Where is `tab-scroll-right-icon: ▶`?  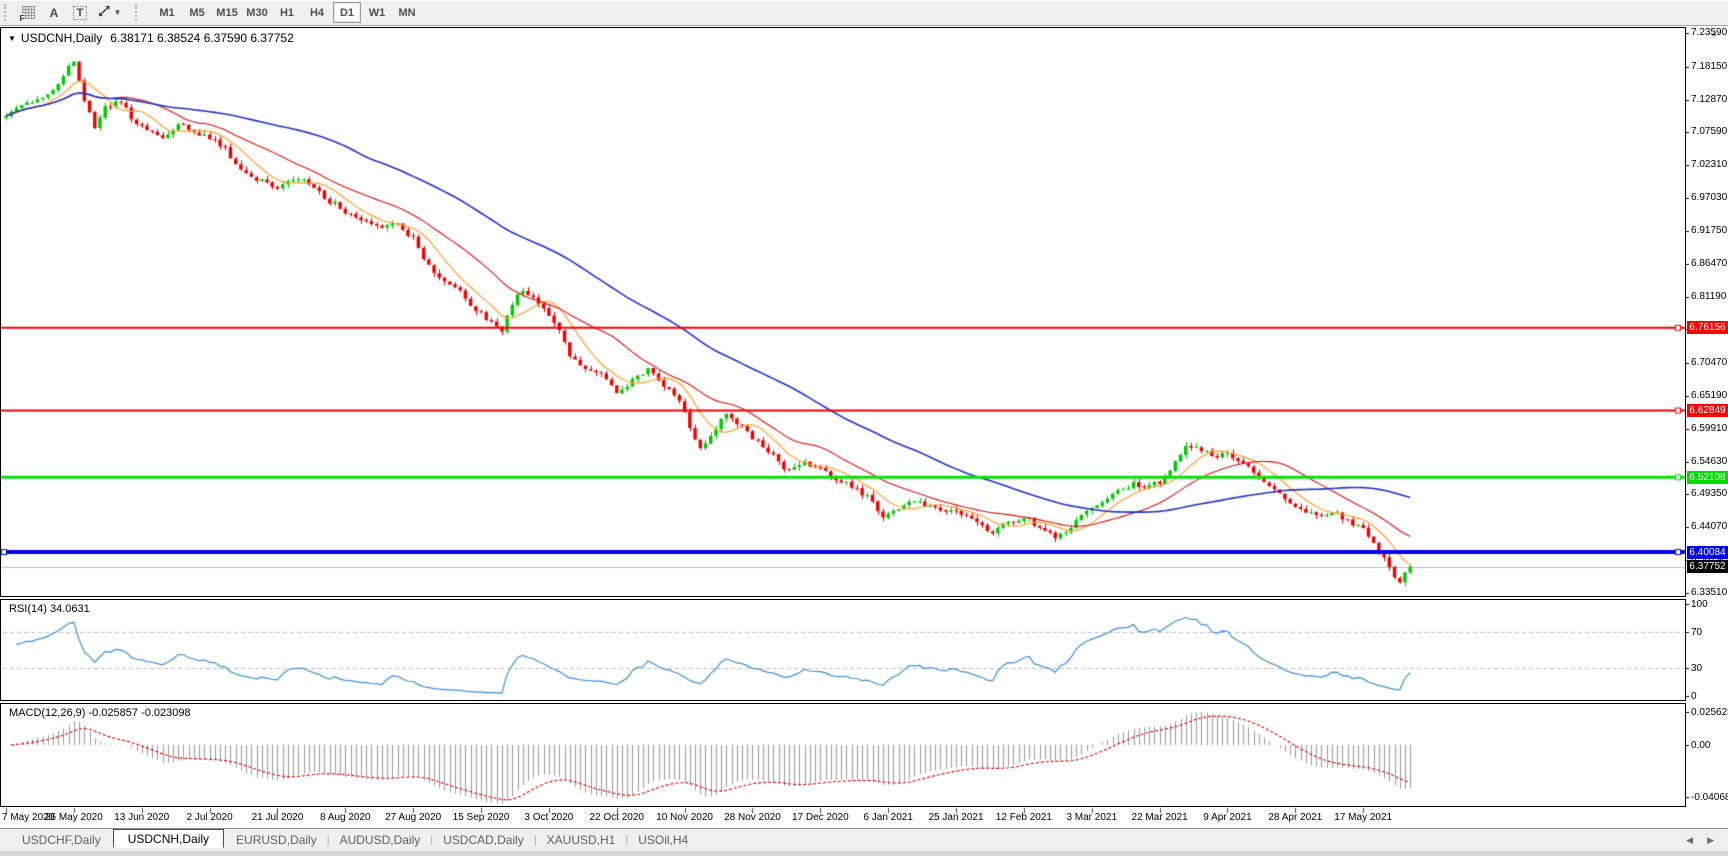
tab-scroll-right-icon: ▶ is located at coordinates (1710, 840).